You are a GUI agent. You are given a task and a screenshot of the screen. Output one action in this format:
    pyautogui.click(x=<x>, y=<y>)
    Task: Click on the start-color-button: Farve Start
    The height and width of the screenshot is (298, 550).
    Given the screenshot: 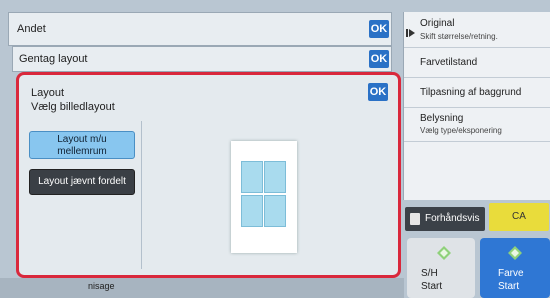 What is the action you would take?
    pyautogui.click(x=515, y=268)
    